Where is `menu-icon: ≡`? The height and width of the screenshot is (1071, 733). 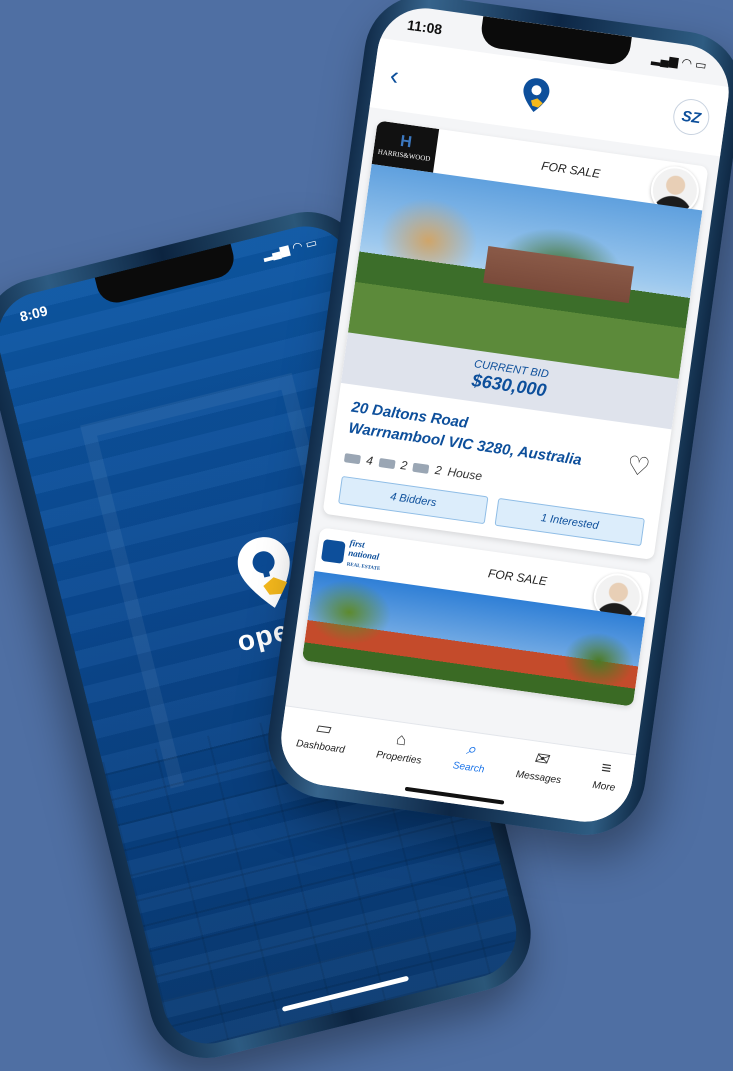 menu-icon: ≡ is located at coordinates (606, 768).